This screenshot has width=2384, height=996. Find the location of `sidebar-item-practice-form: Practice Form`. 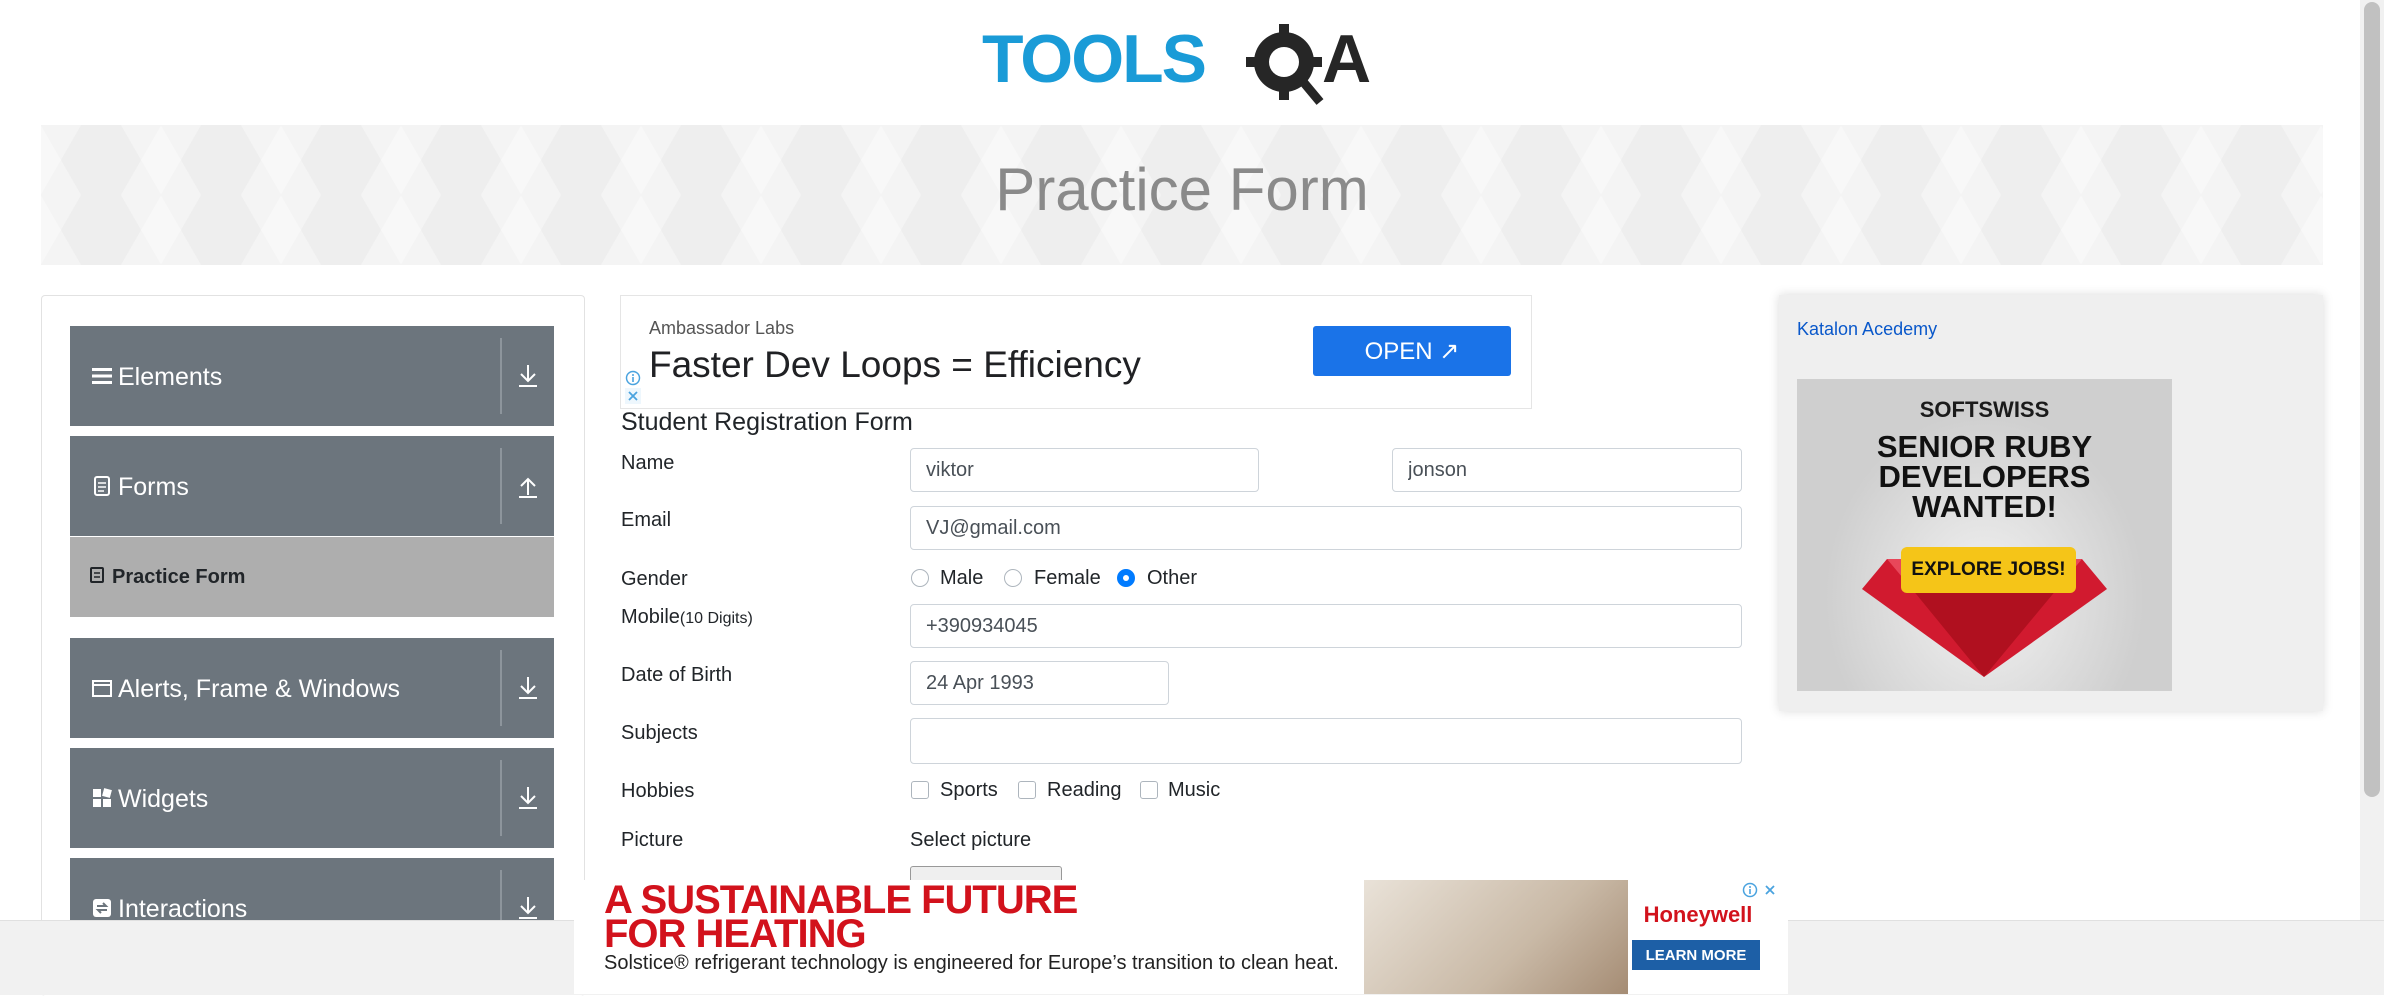

sidebar-item-practice-form: Practice Form is located at coordinates (312, 577).